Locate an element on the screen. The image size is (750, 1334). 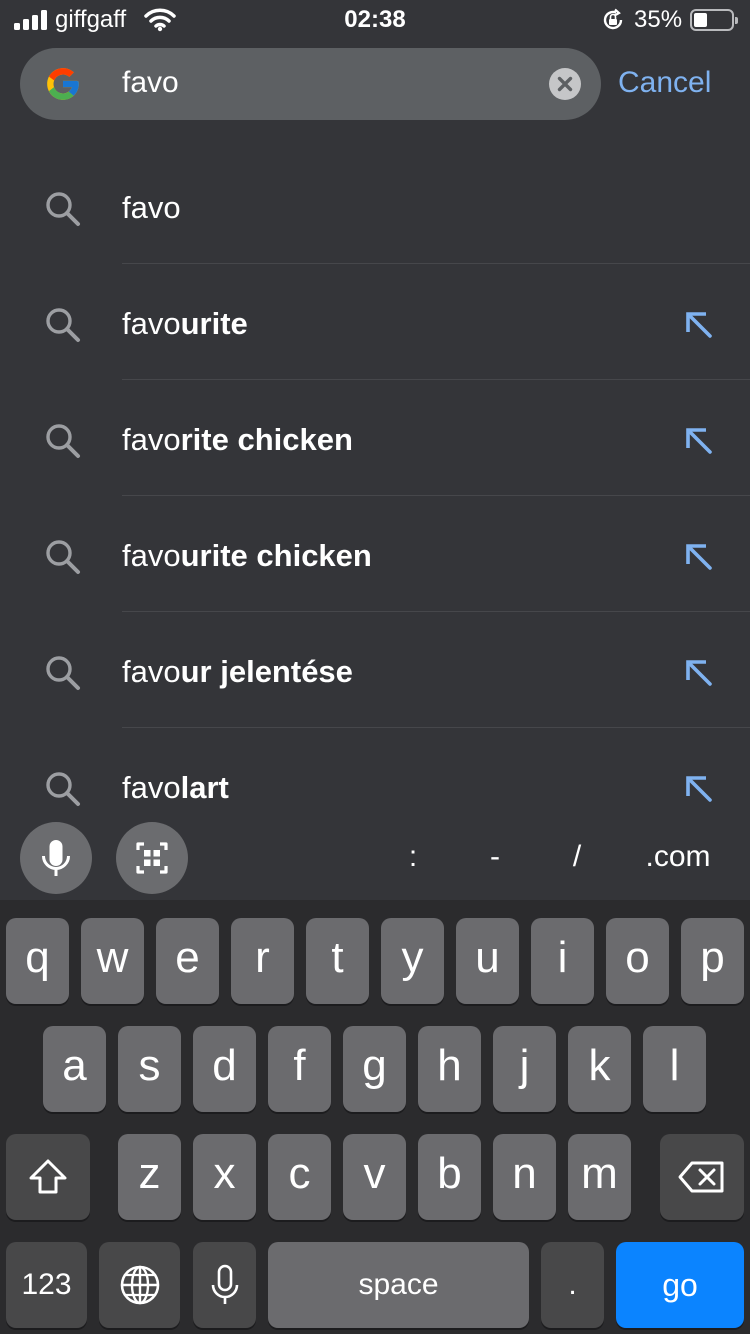
battery-percentage: 35% is located at coordinates (658, 19).